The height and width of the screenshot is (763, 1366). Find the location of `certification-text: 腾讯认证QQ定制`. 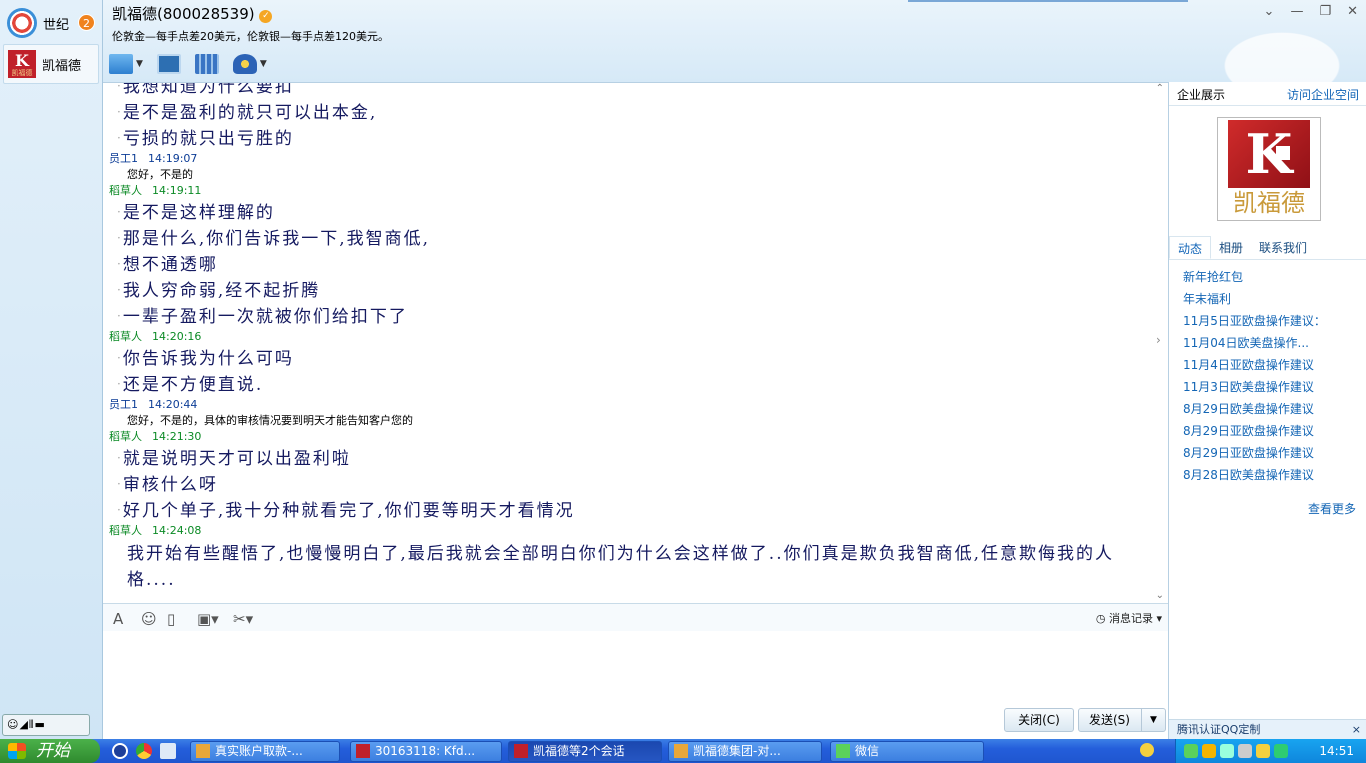

certification-text: 腾讯认证QQ定制 is located at coordinates (1219, 729).